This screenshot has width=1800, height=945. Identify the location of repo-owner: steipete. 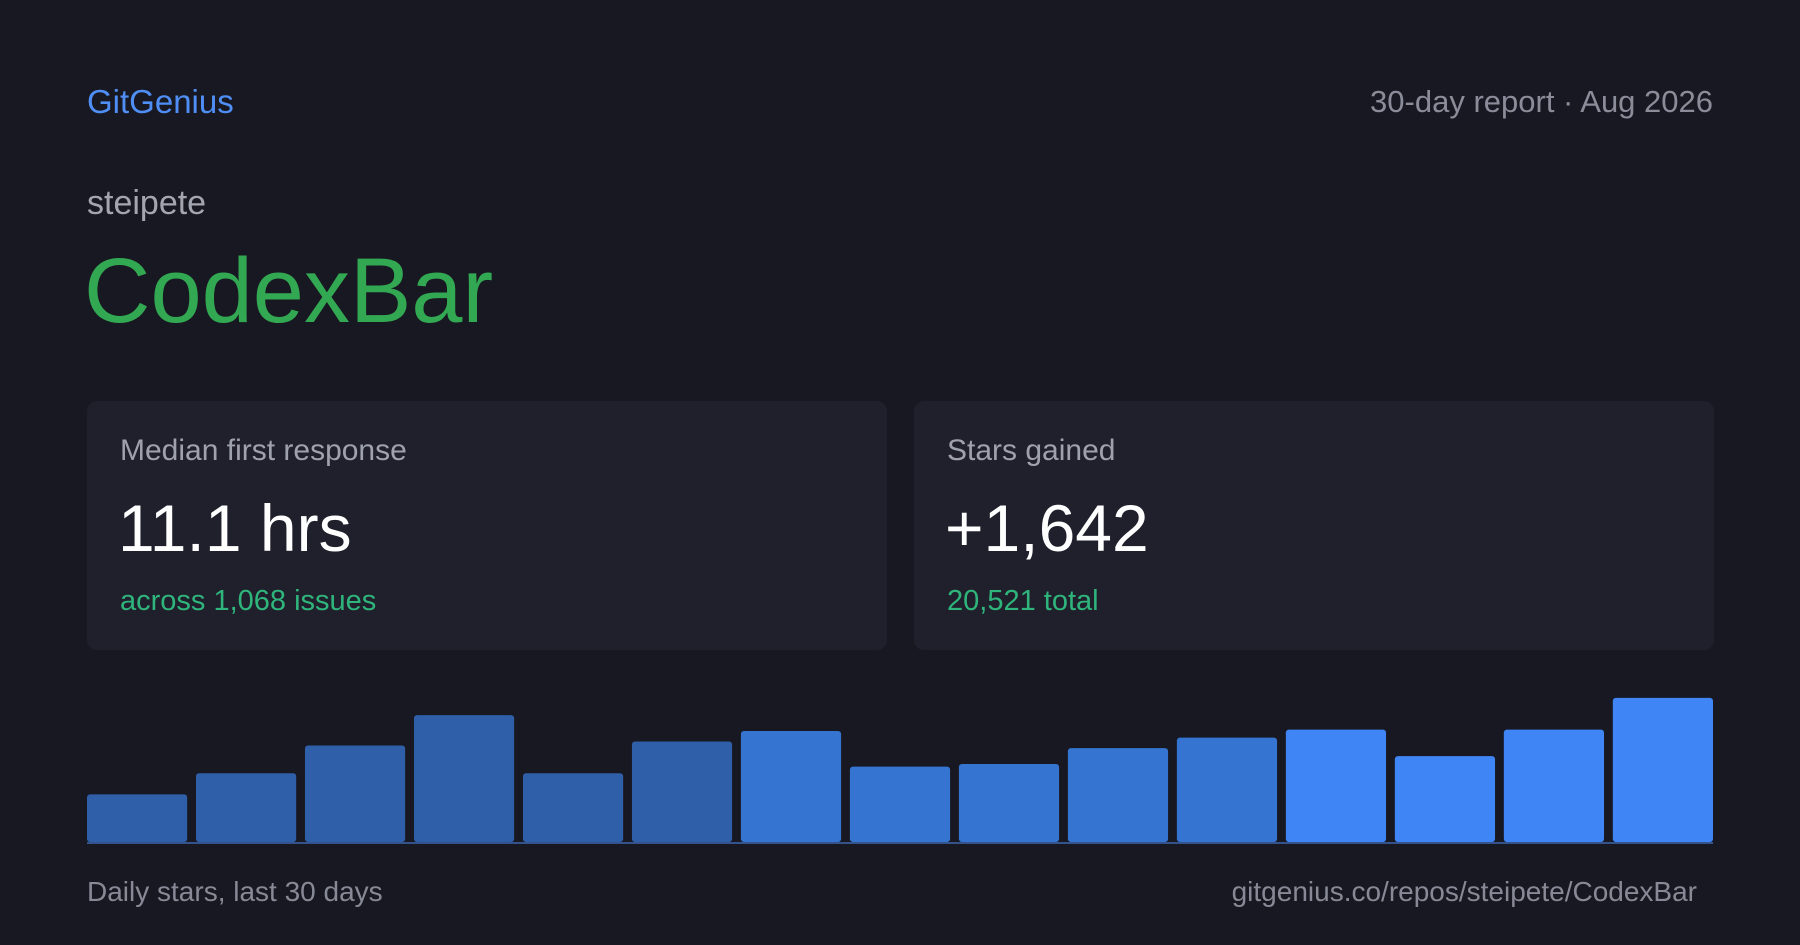
(147, 203).